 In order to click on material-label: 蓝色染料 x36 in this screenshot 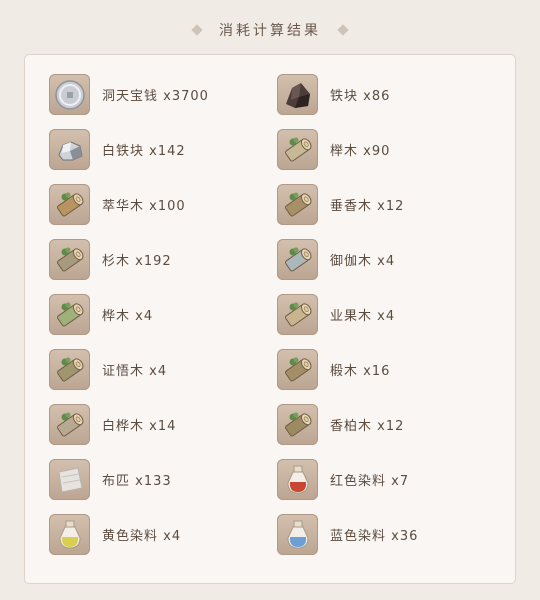, I will do `click(374, 536)`.